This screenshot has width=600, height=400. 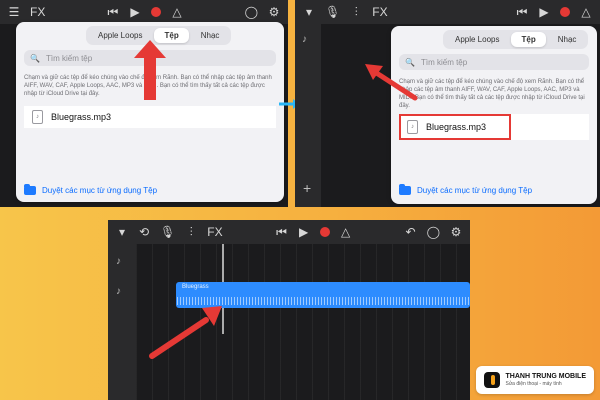 What do you see at coordinates (477, 39) in the screenshot?
I see `tab-apple-loops: Apple Loops` at bounding box center [477, 39].